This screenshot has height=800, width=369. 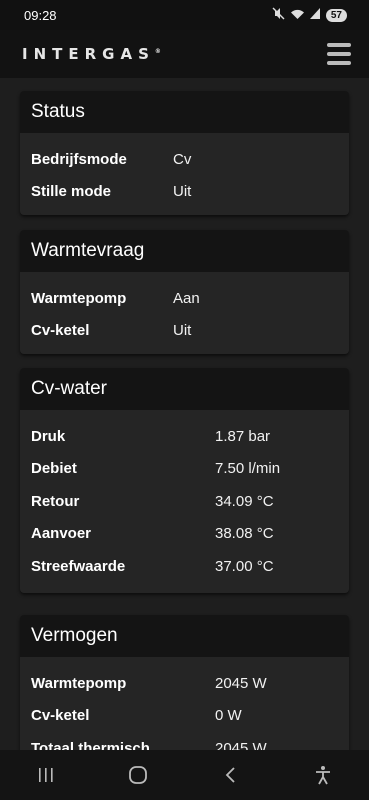 I want to click on row-label: Stille mode, so click(x=71, y=192).